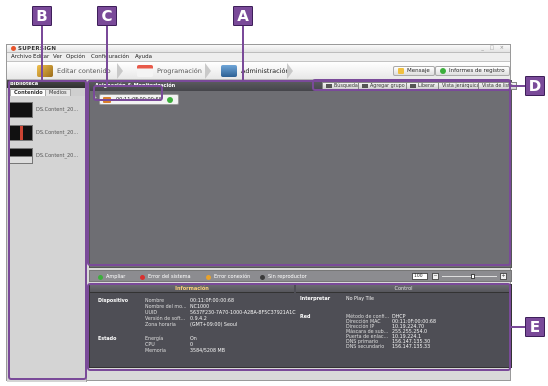 The image size is (548, 386). What do you see at coordinates (21, 57) in the screenshot?
I see `menu-archivo: Archivo` at bounding box center [21, 57].